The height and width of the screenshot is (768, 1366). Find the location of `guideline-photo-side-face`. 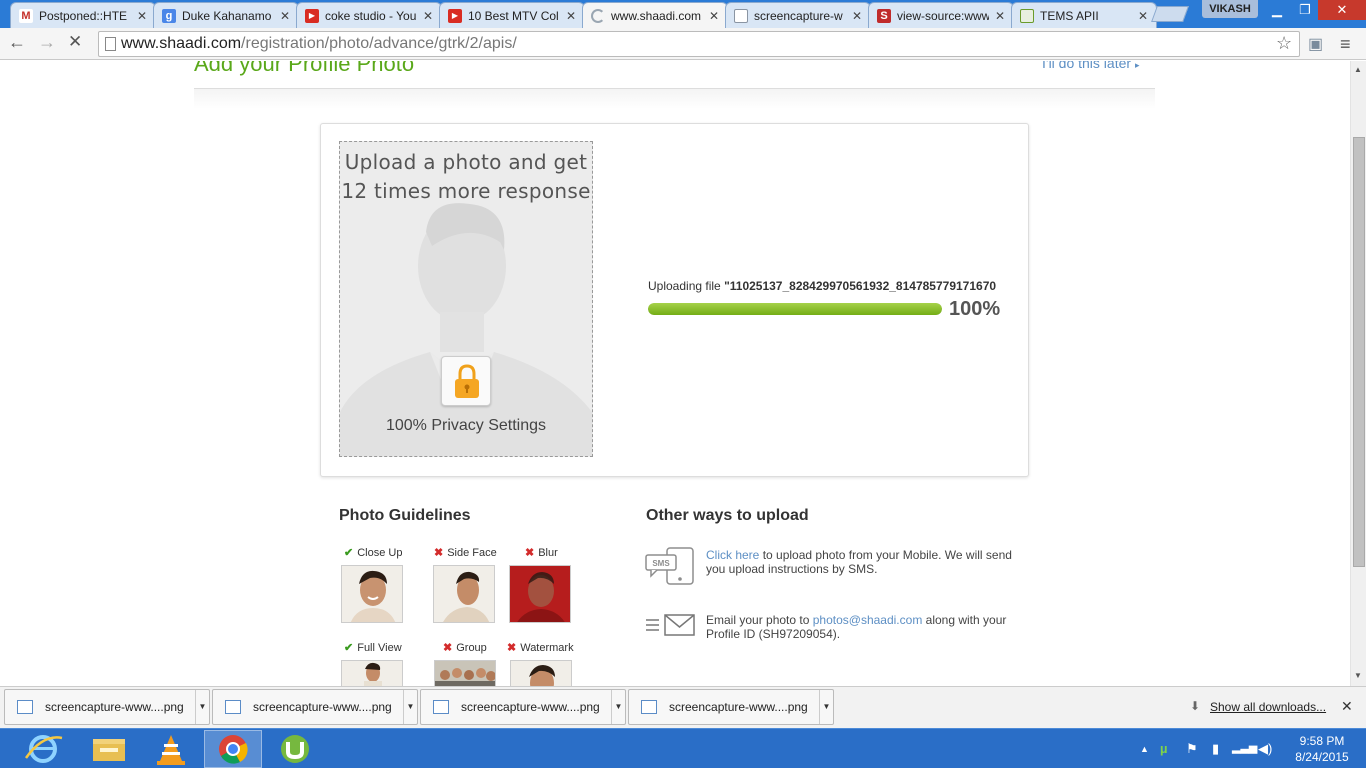

guideline-photo-side-face is located at coordinates (464, 594).